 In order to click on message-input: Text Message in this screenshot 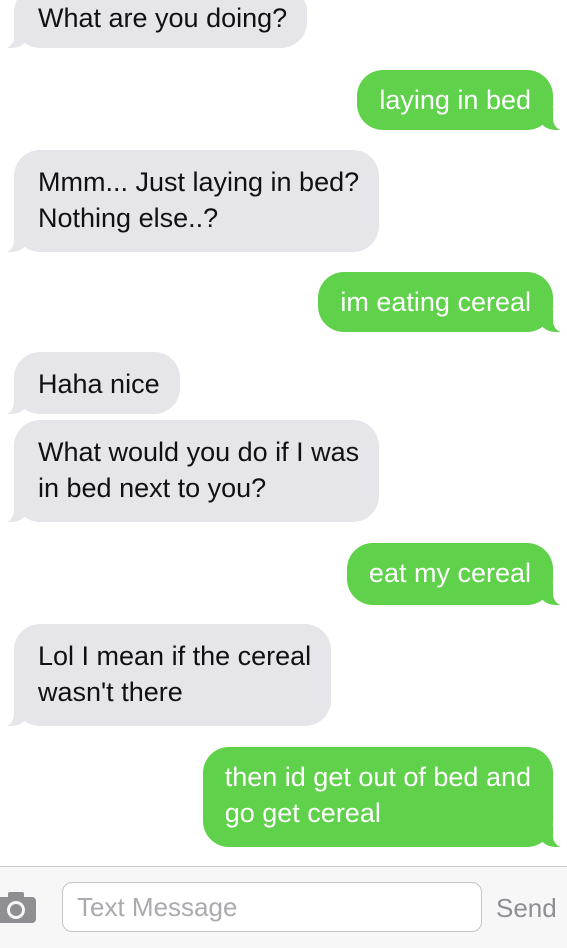, I will do `click(272, 907)`.